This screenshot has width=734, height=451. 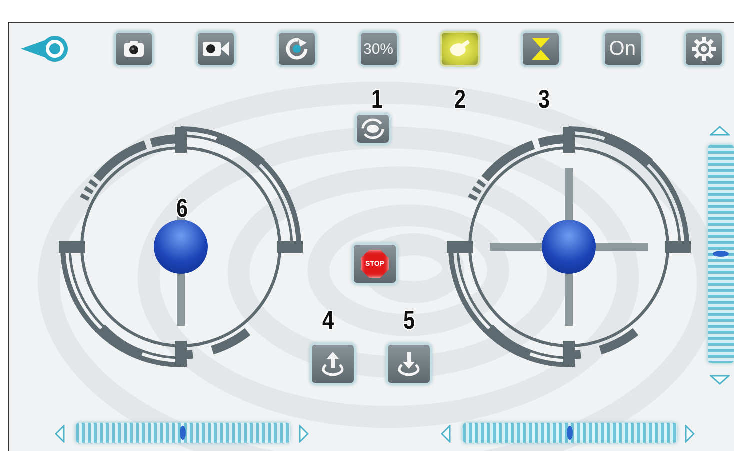 I want to click on callout-number: 2, so click(x=460, y=99).